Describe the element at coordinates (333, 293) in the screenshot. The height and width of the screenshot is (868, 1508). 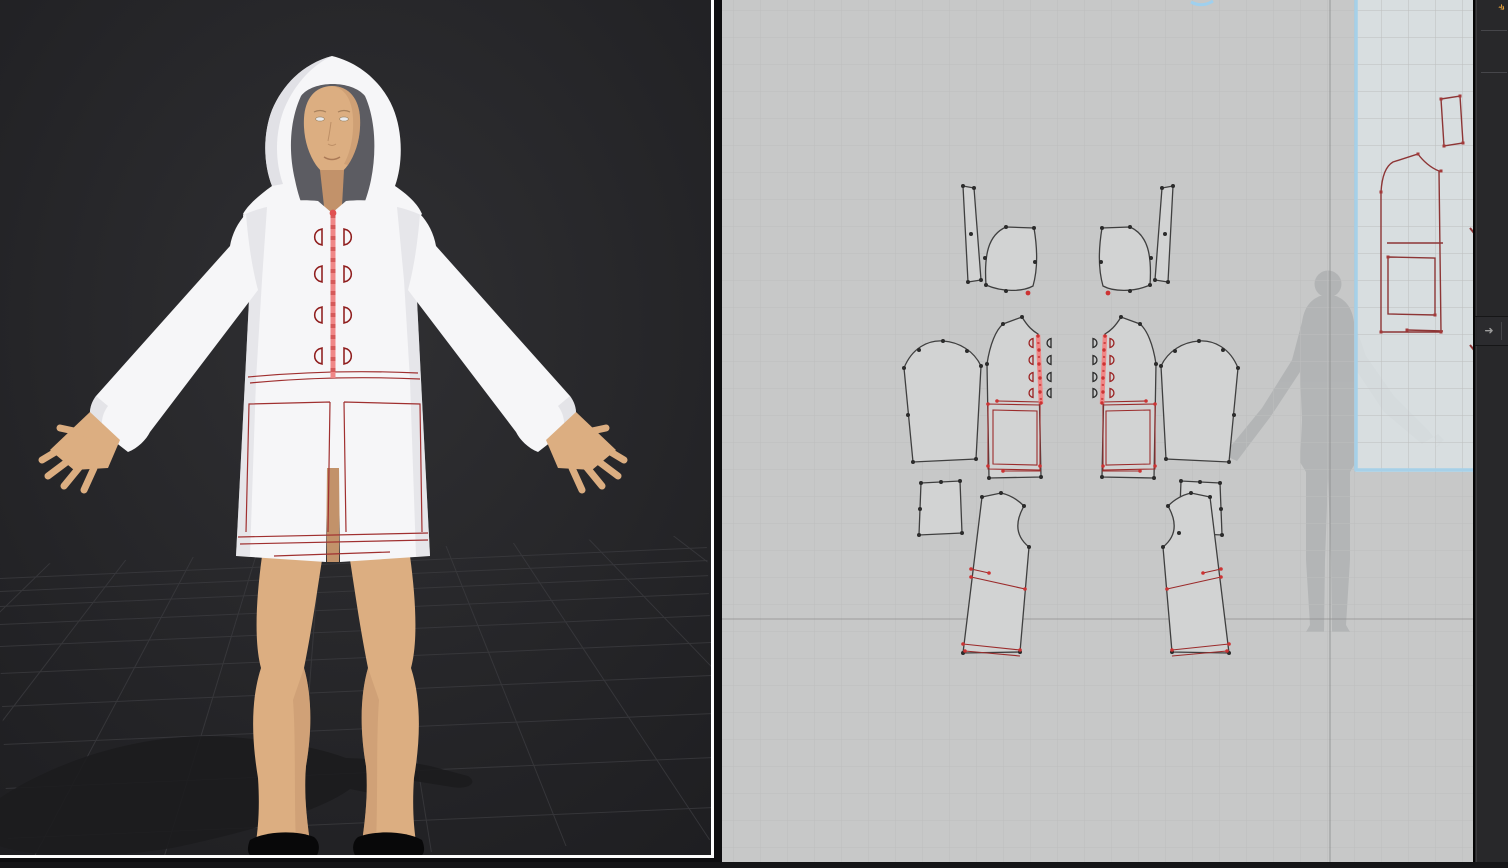
I see `center-front-selected-edge` at that location.